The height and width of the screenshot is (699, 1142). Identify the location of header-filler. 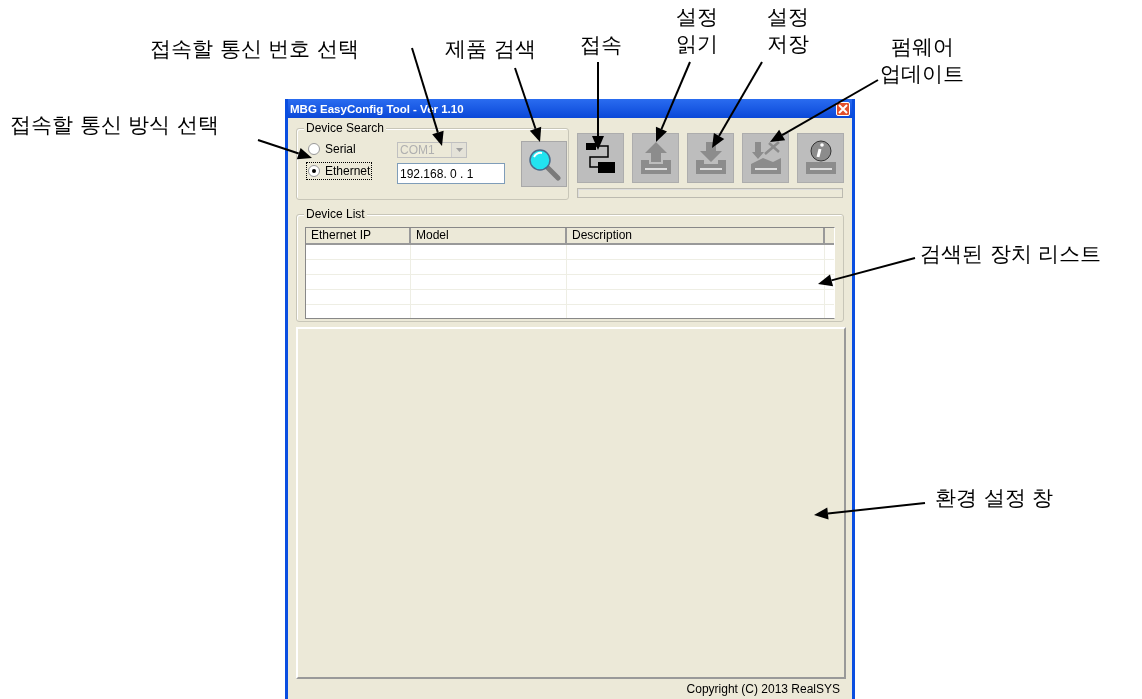
(829, 236).